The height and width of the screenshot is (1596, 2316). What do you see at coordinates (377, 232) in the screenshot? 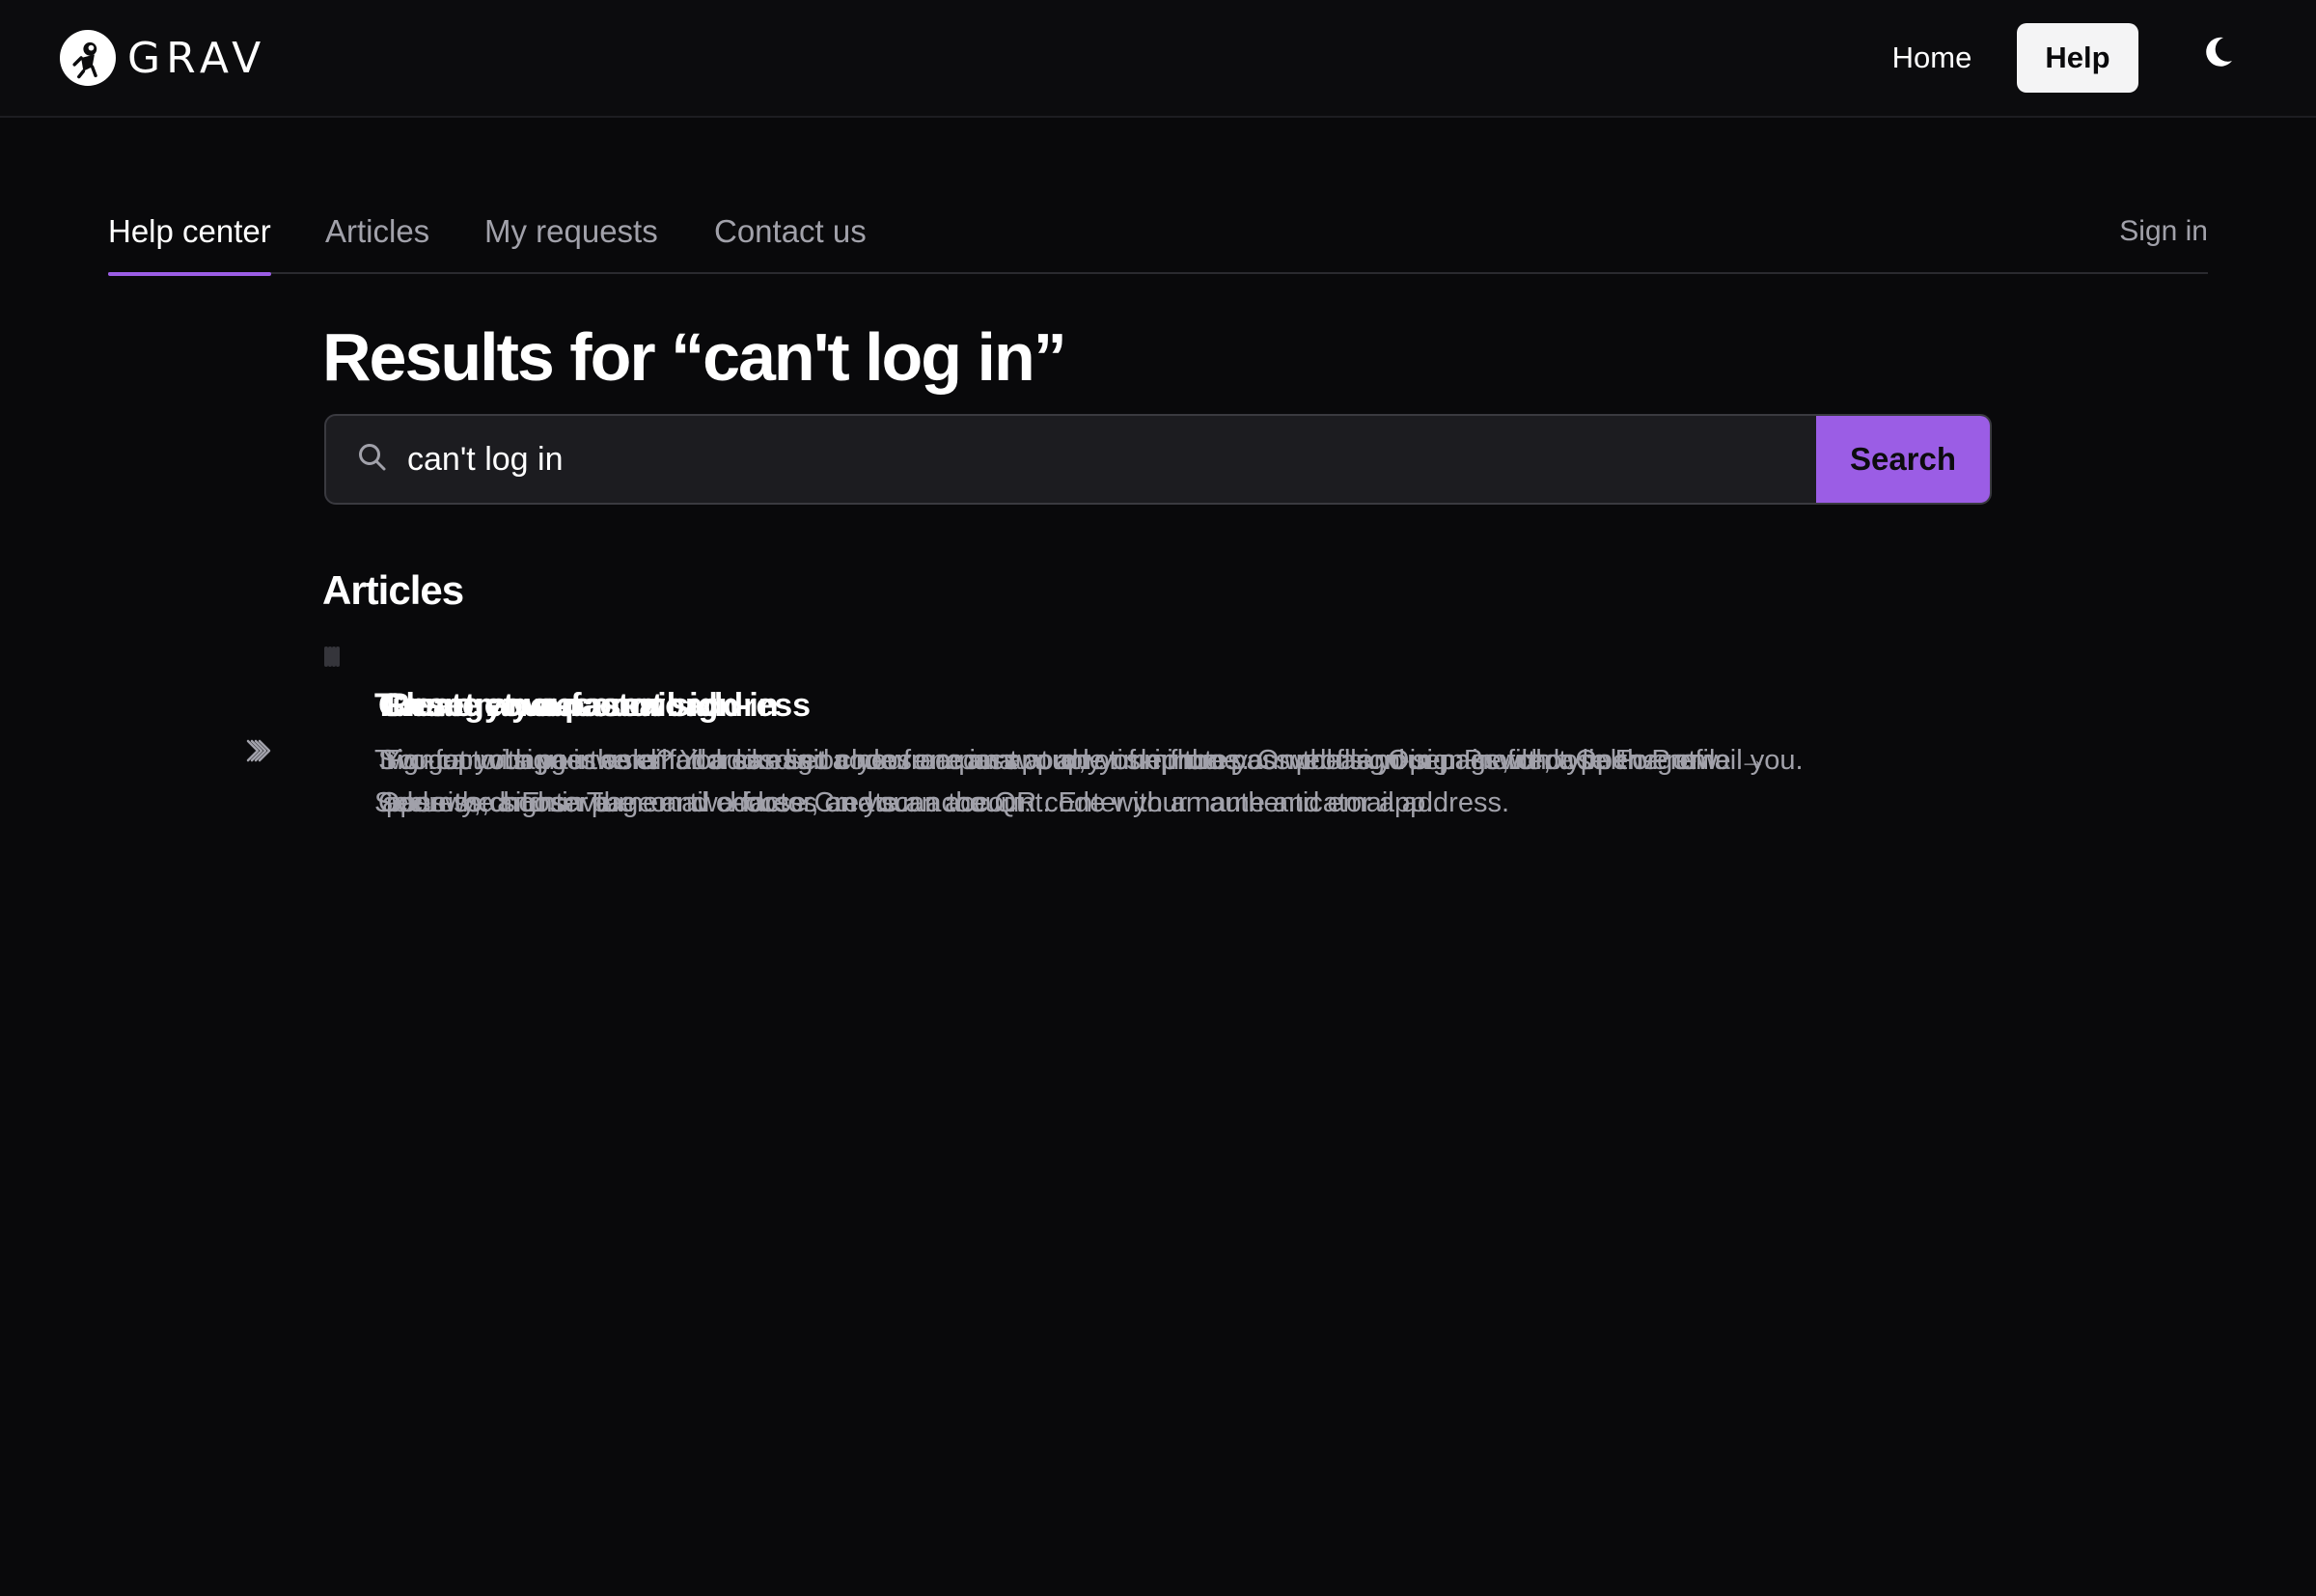
I see `tab-articles: Articles` at bounding box center [377, 232].